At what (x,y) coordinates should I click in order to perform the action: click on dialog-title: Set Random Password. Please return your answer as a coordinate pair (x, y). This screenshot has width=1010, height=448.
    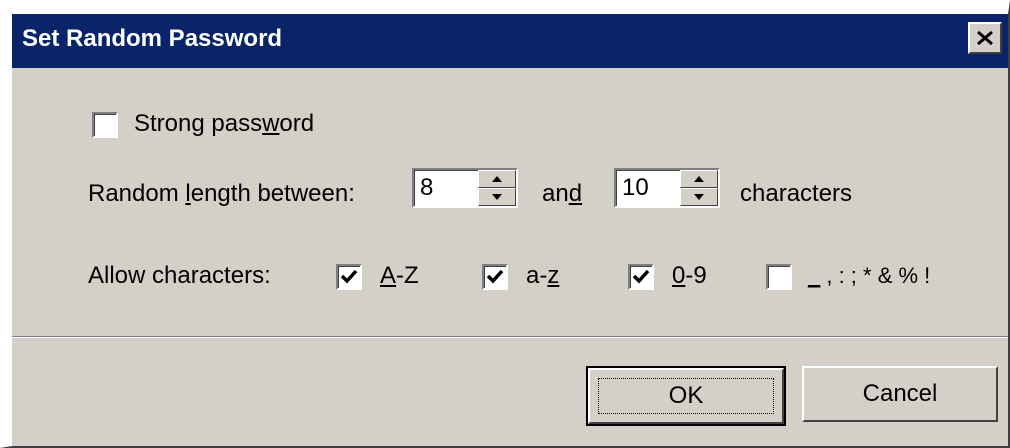
    Looking at the image, I should click on (152, 38).